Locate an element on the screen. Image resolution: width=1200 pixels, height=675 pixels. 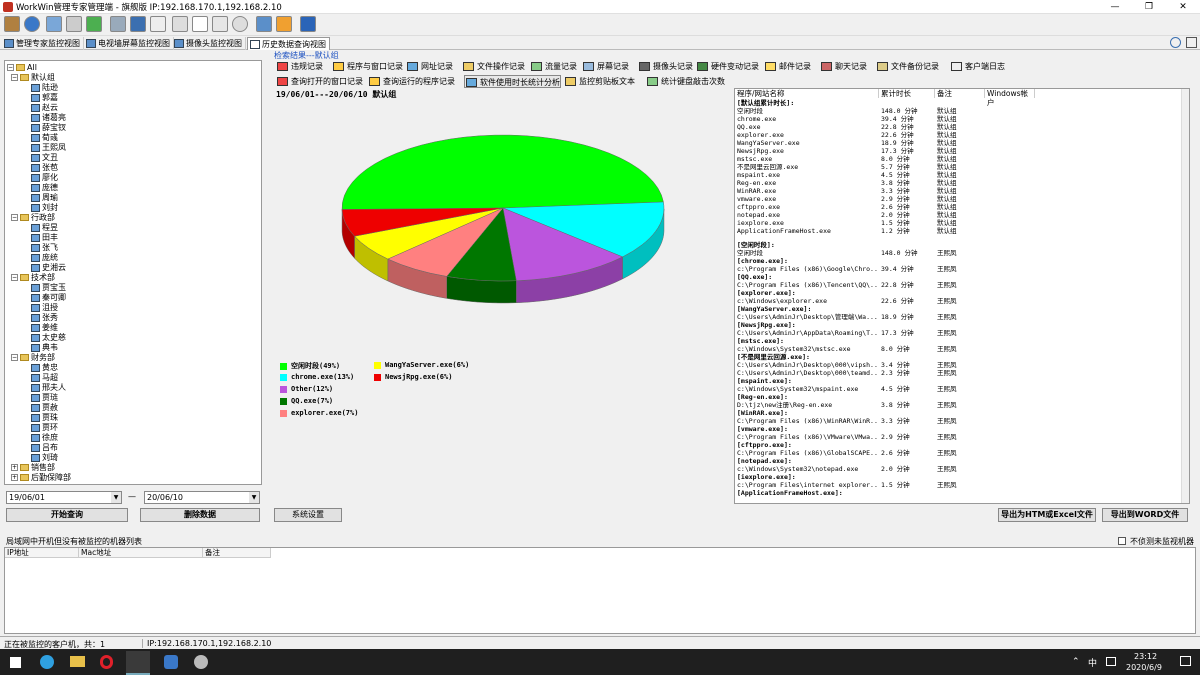
tree-member: 文丑 is located at coordinates (44, 158).